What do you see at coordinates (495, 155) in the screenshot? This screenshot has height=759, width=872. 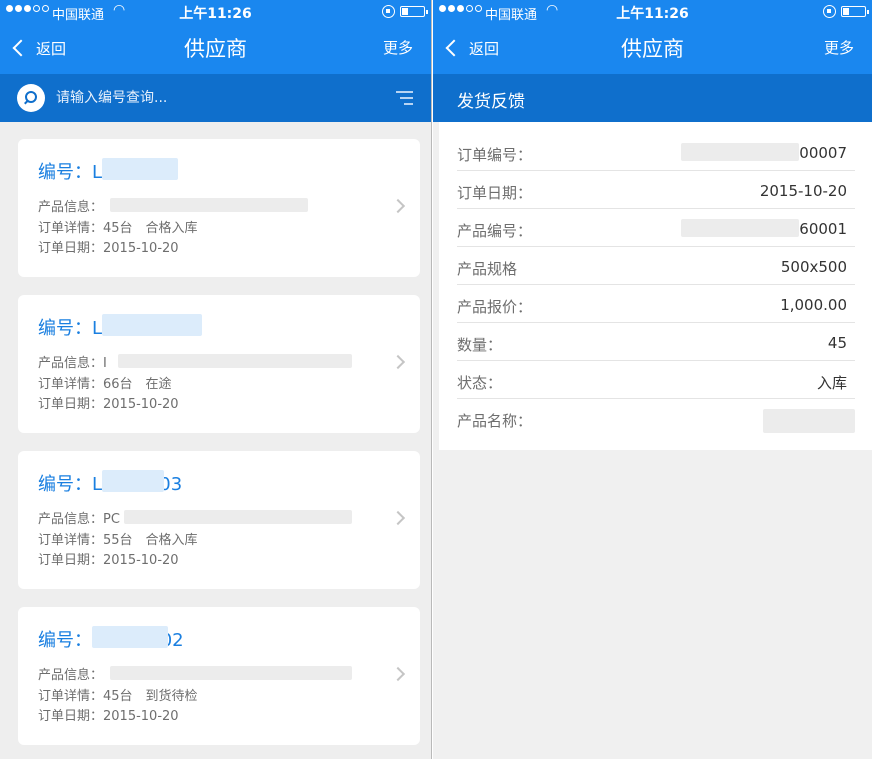 I see `field-label: 订单编号：` at bounding box center [495, 155].